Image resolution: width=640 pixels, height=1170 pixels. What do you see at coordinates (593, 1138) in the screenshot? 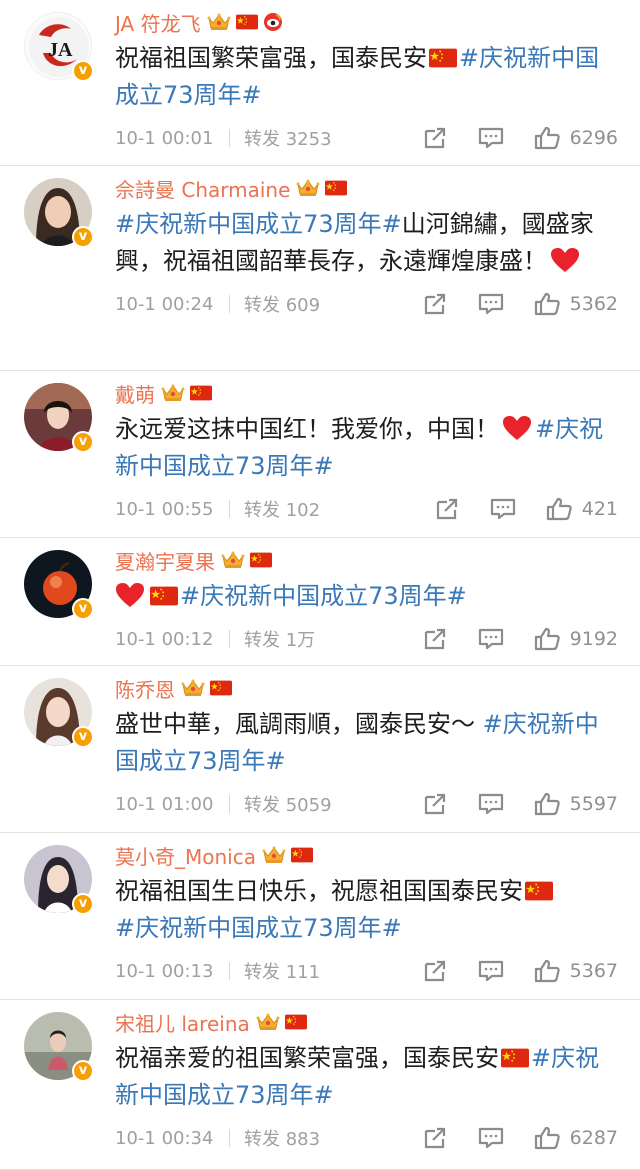
I see `like-count: 6287` at bounding box center [593, 1138].